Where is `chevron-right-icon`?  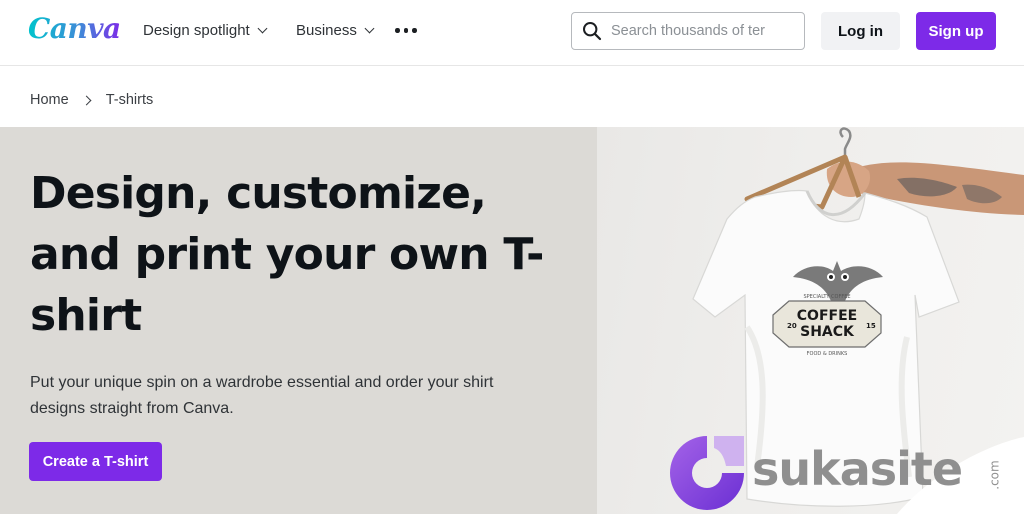 chevron-right-icon is located at coordinates (86, 100).